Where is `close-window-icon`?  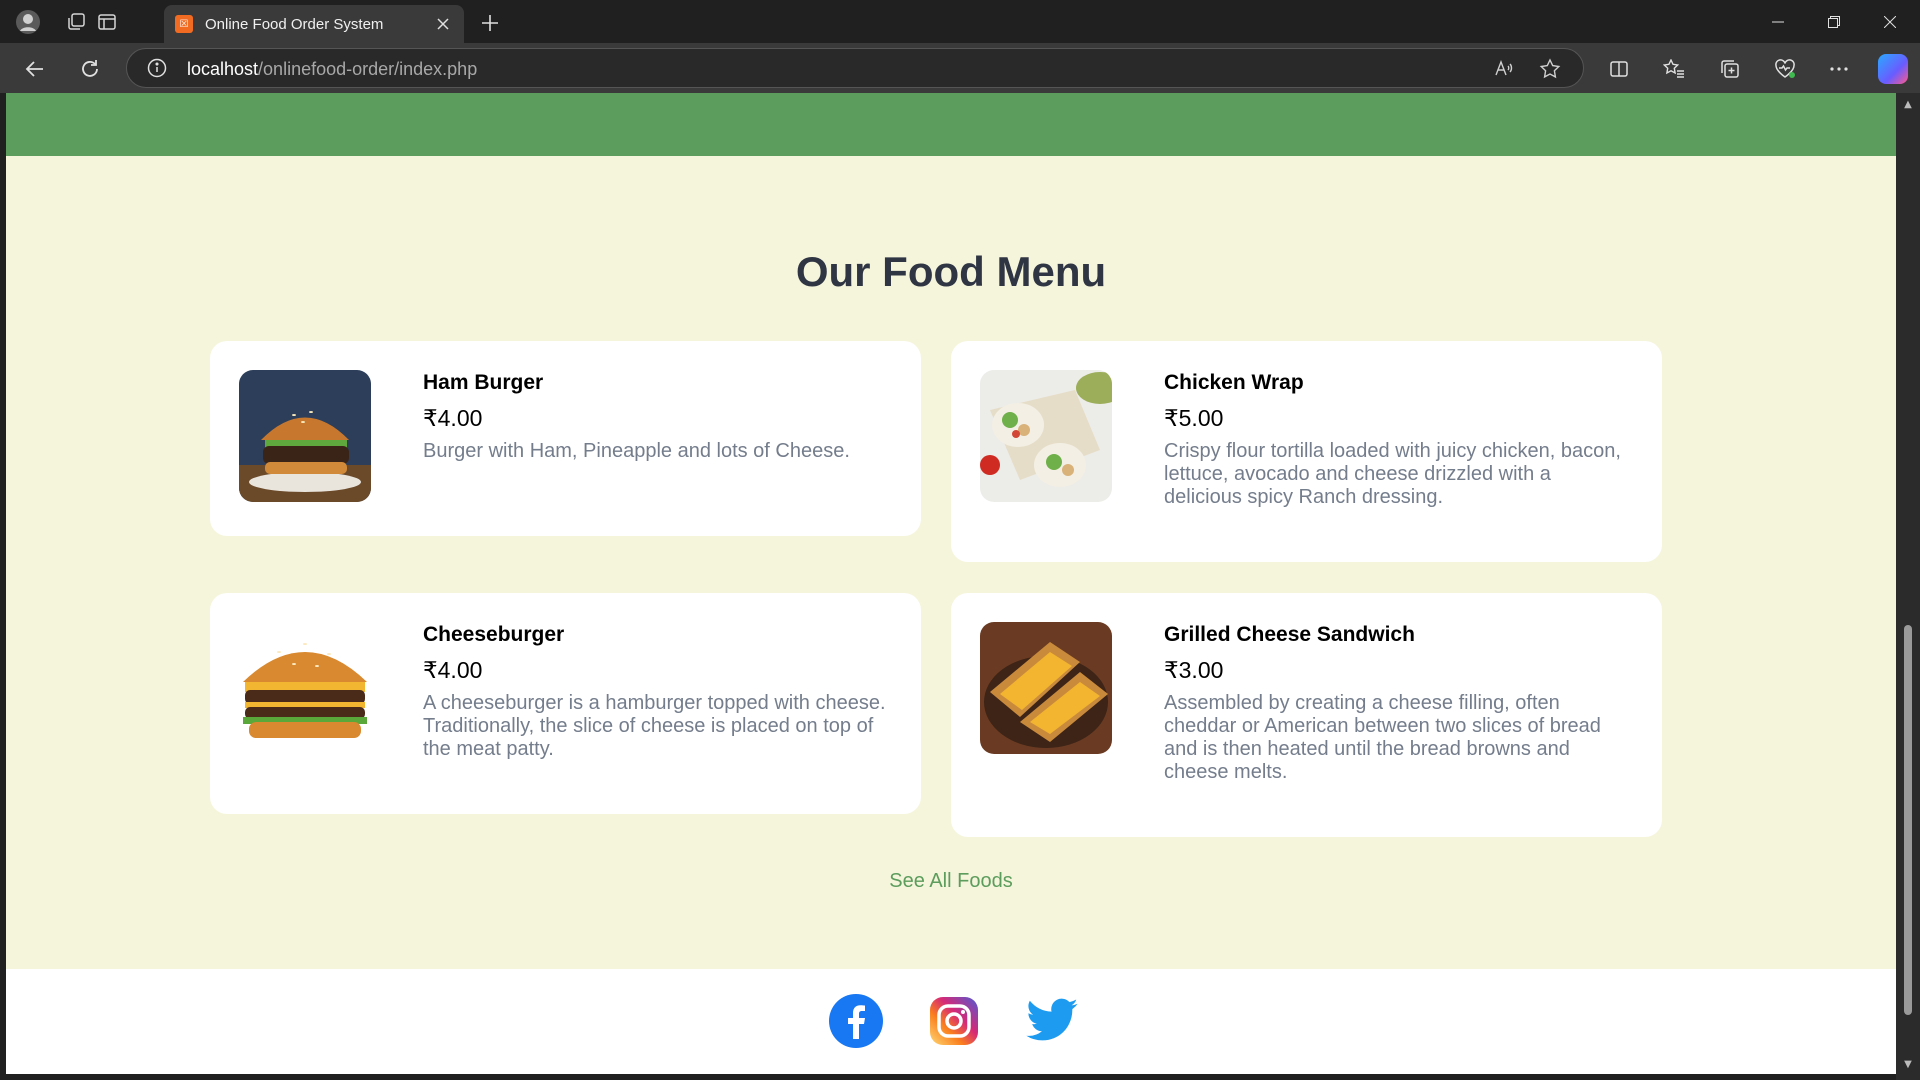 close-window-icon is located at coordinates (1890, 21).